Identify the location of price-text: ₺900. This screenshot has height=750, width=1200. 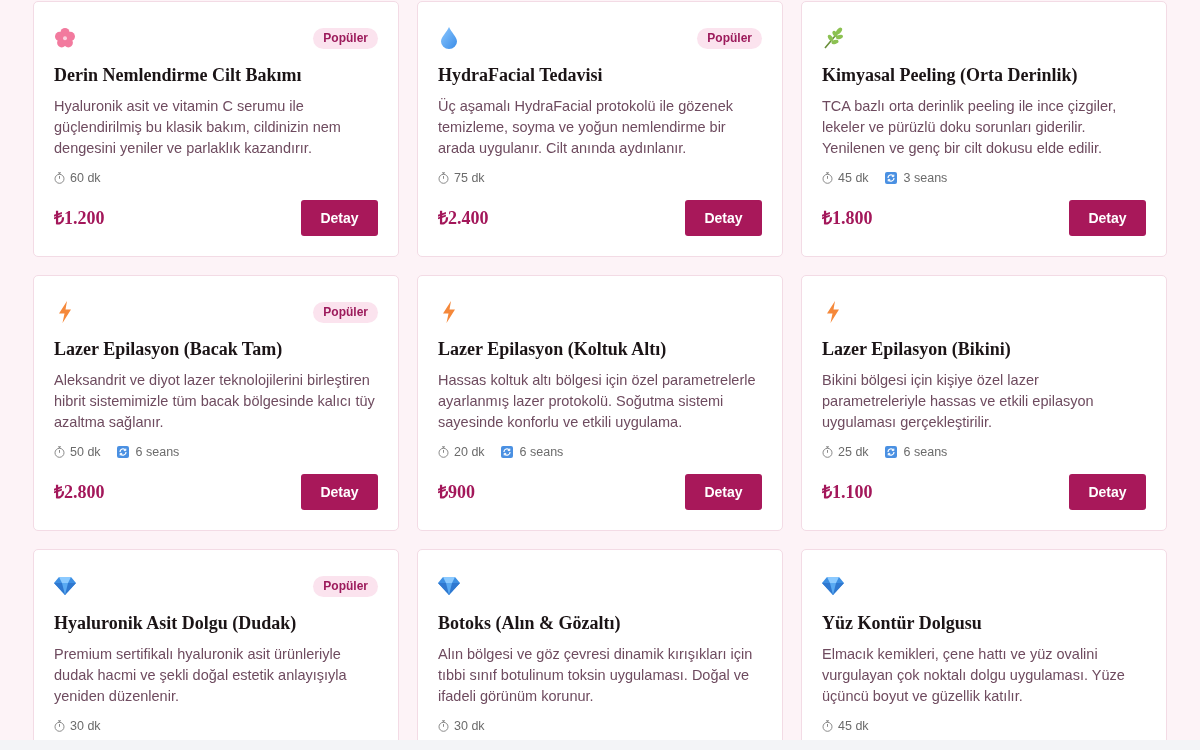
(456, 492).